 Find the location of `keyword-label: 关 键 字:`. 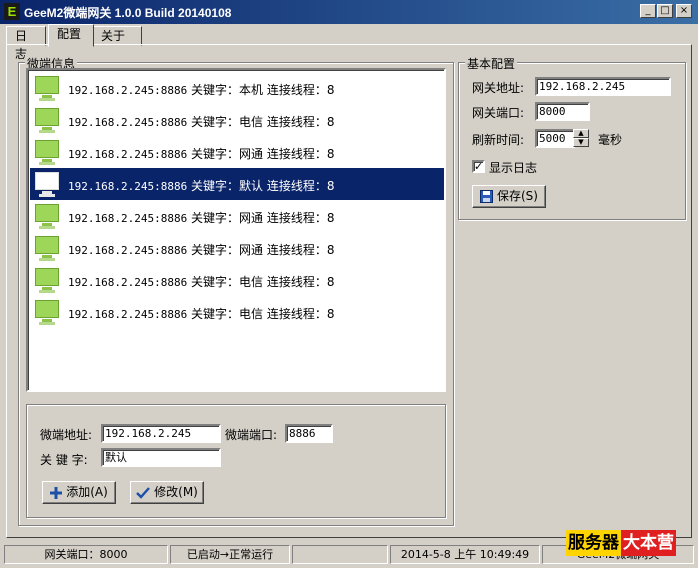

keyword-label: 关 键 字: is located at coordinates (64, 460).